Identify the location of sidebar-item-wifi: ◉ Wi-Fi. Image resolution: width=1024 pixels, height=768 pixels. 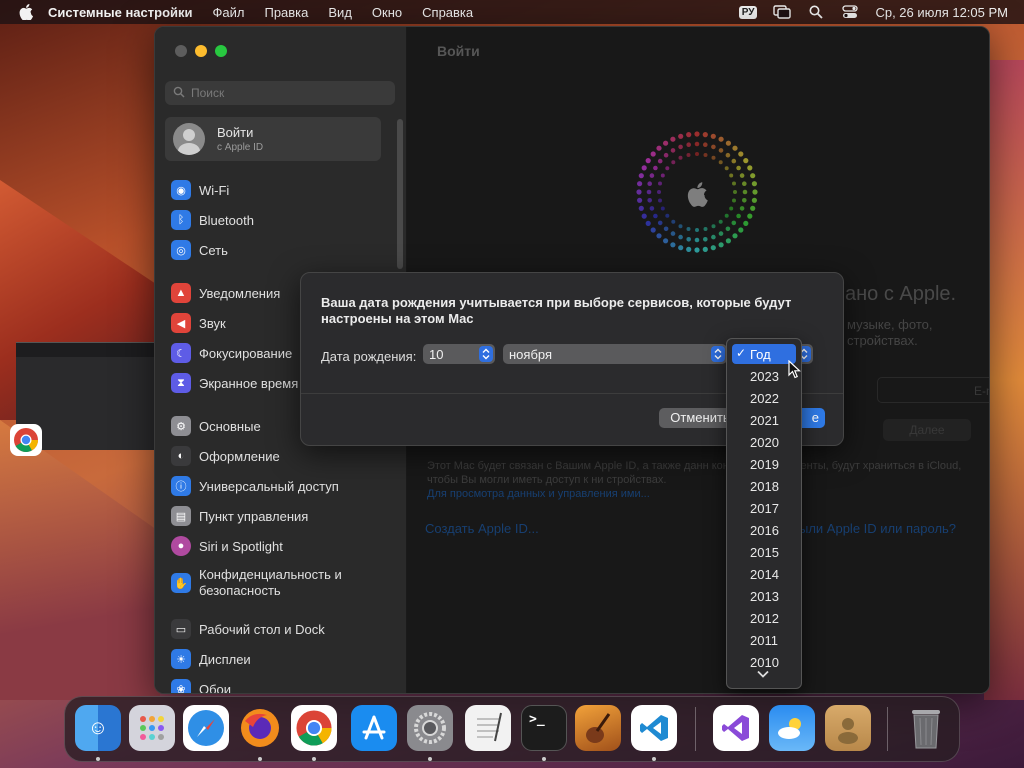
(281, 190).